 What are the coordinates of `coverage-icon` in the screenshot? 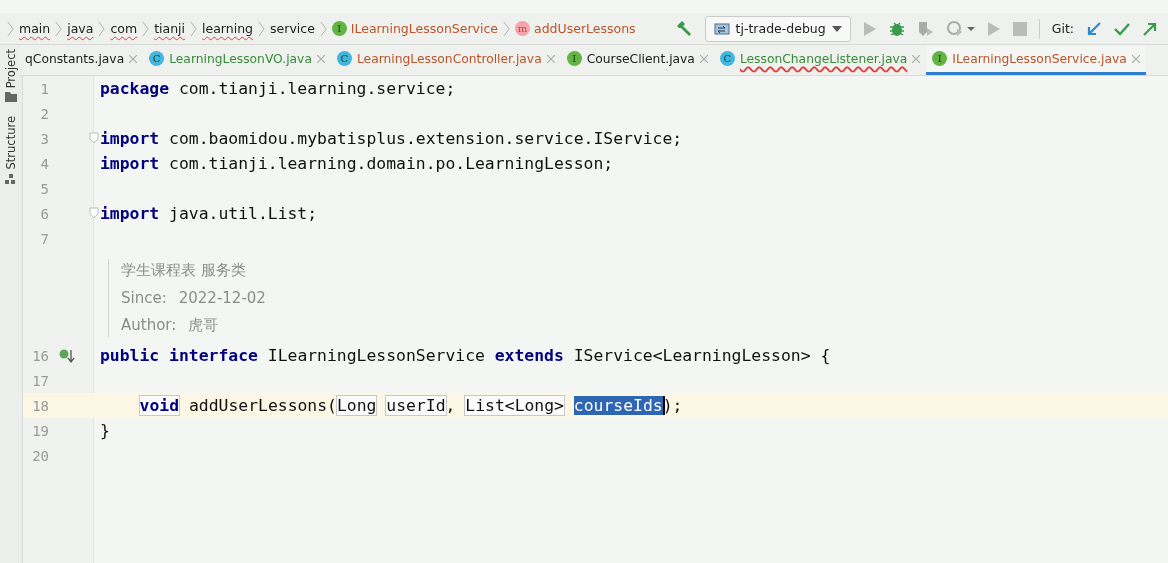 It's located at (925, 28).